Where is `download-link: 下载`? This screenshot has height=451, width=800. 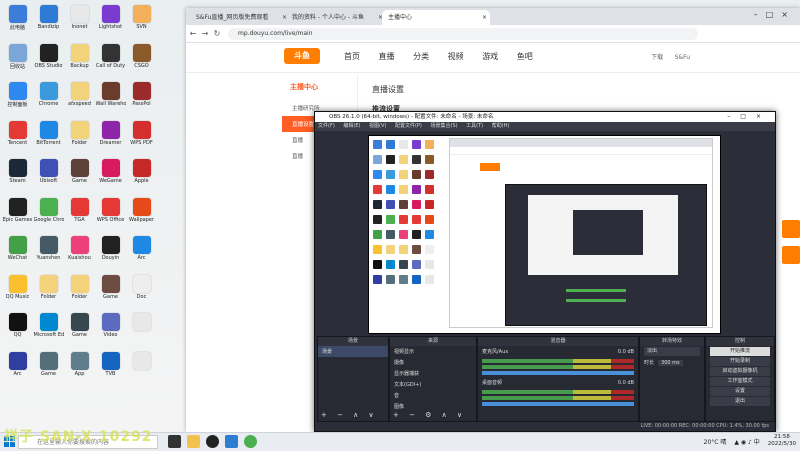
download-link: 下载 is located at coordinates (657, 57).